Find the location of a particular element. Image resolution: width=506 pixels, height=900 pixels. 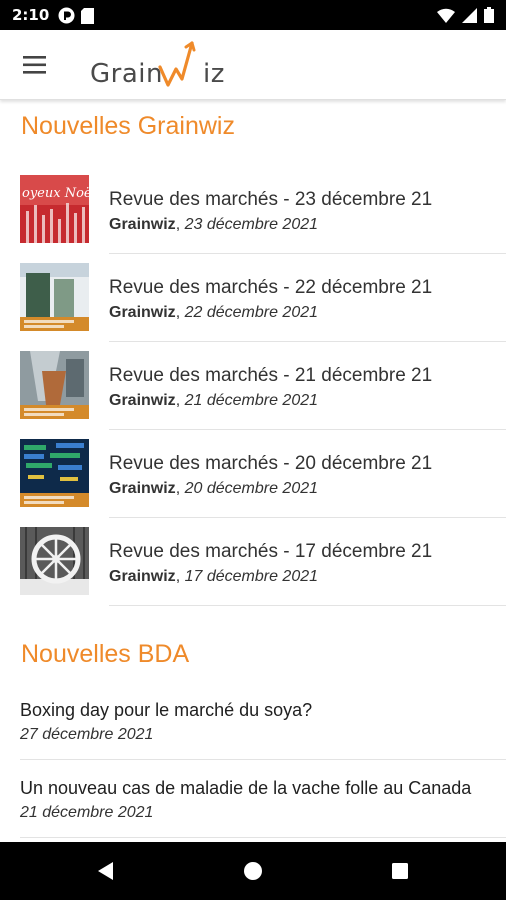

news-item-title: Revue des marchés - 23 décembre 21 is located at coordinates (271, 199).